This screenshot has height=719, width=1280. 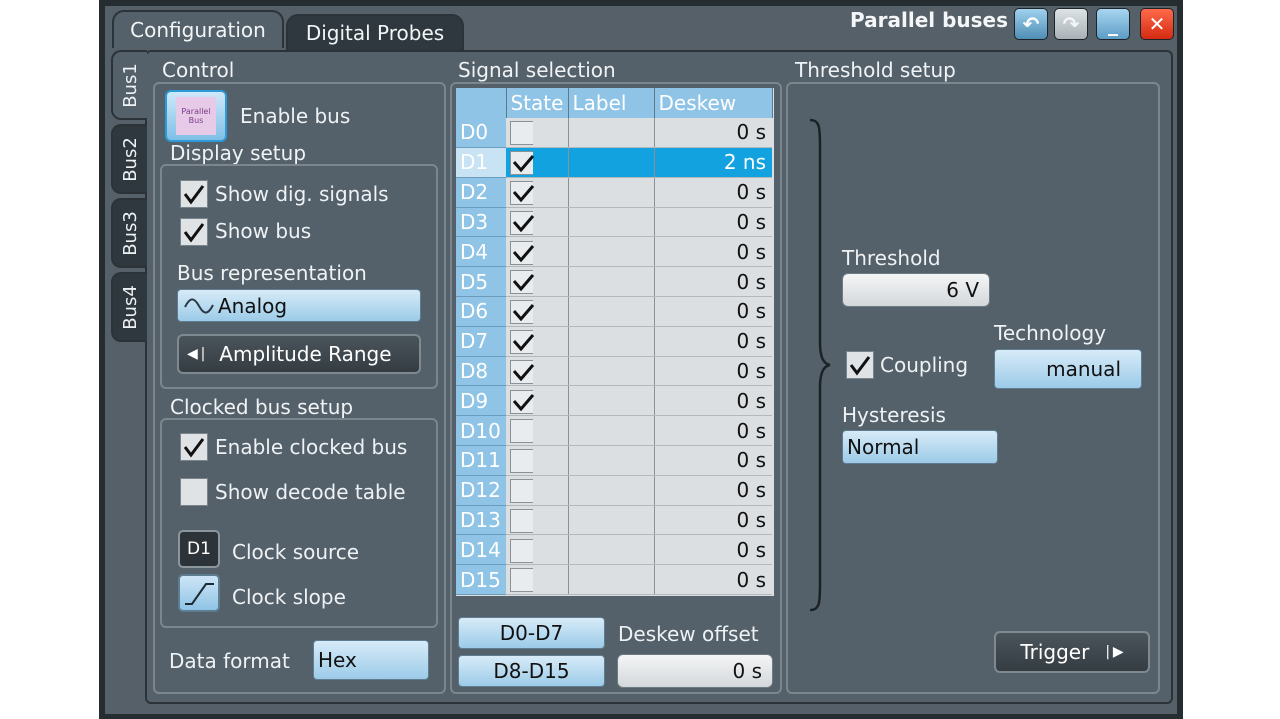 I want to click on table-row: D0 0 s, so click(x=614, y=133).